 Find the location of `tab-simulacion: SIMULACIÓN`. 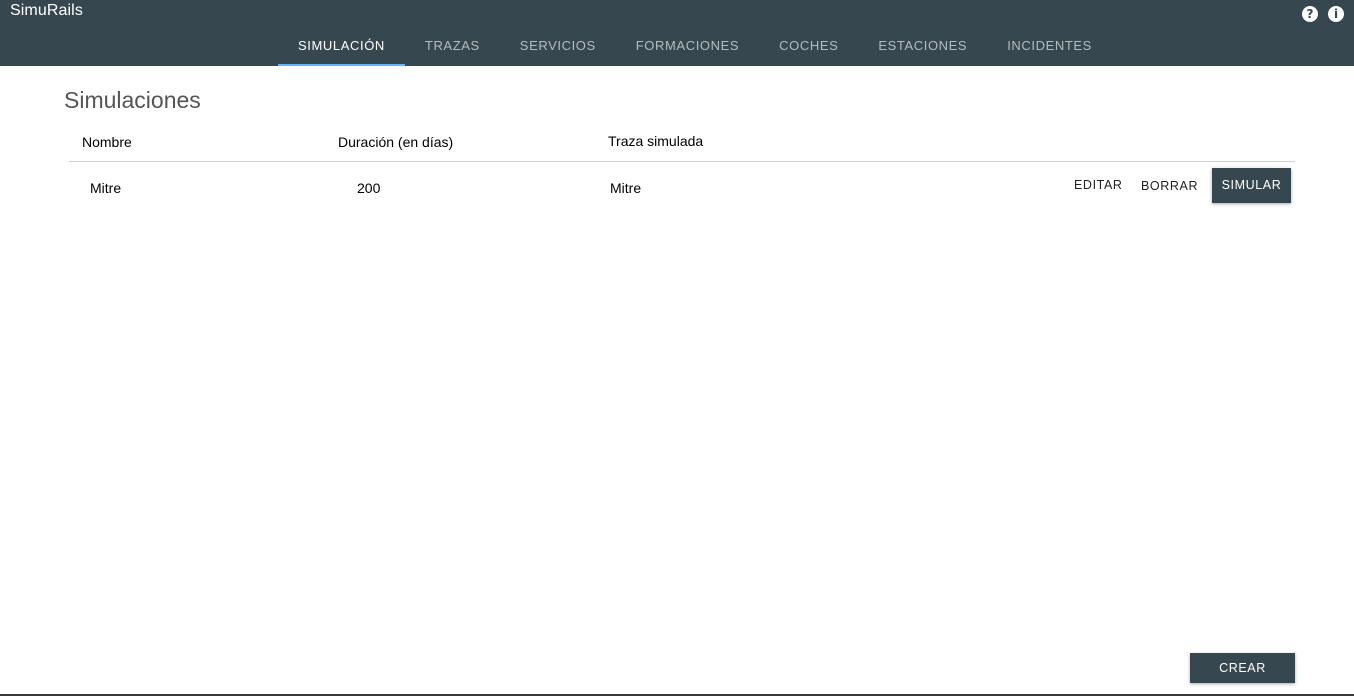

tab-simulacion: SIMULACIÓN is located at coordinates (341, 46).